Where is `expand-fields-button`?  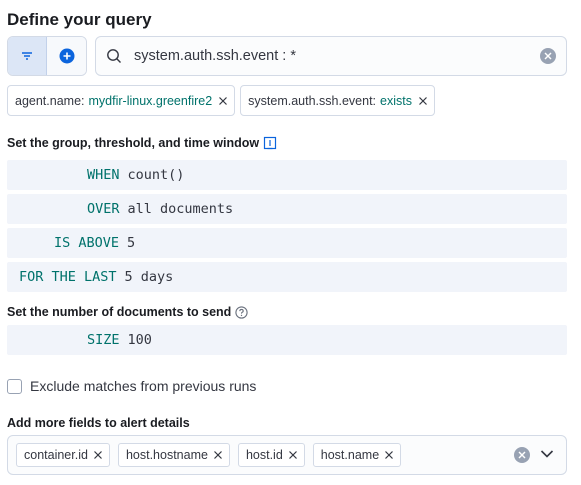 expand-fields-button is located at coordinates (547, 455).